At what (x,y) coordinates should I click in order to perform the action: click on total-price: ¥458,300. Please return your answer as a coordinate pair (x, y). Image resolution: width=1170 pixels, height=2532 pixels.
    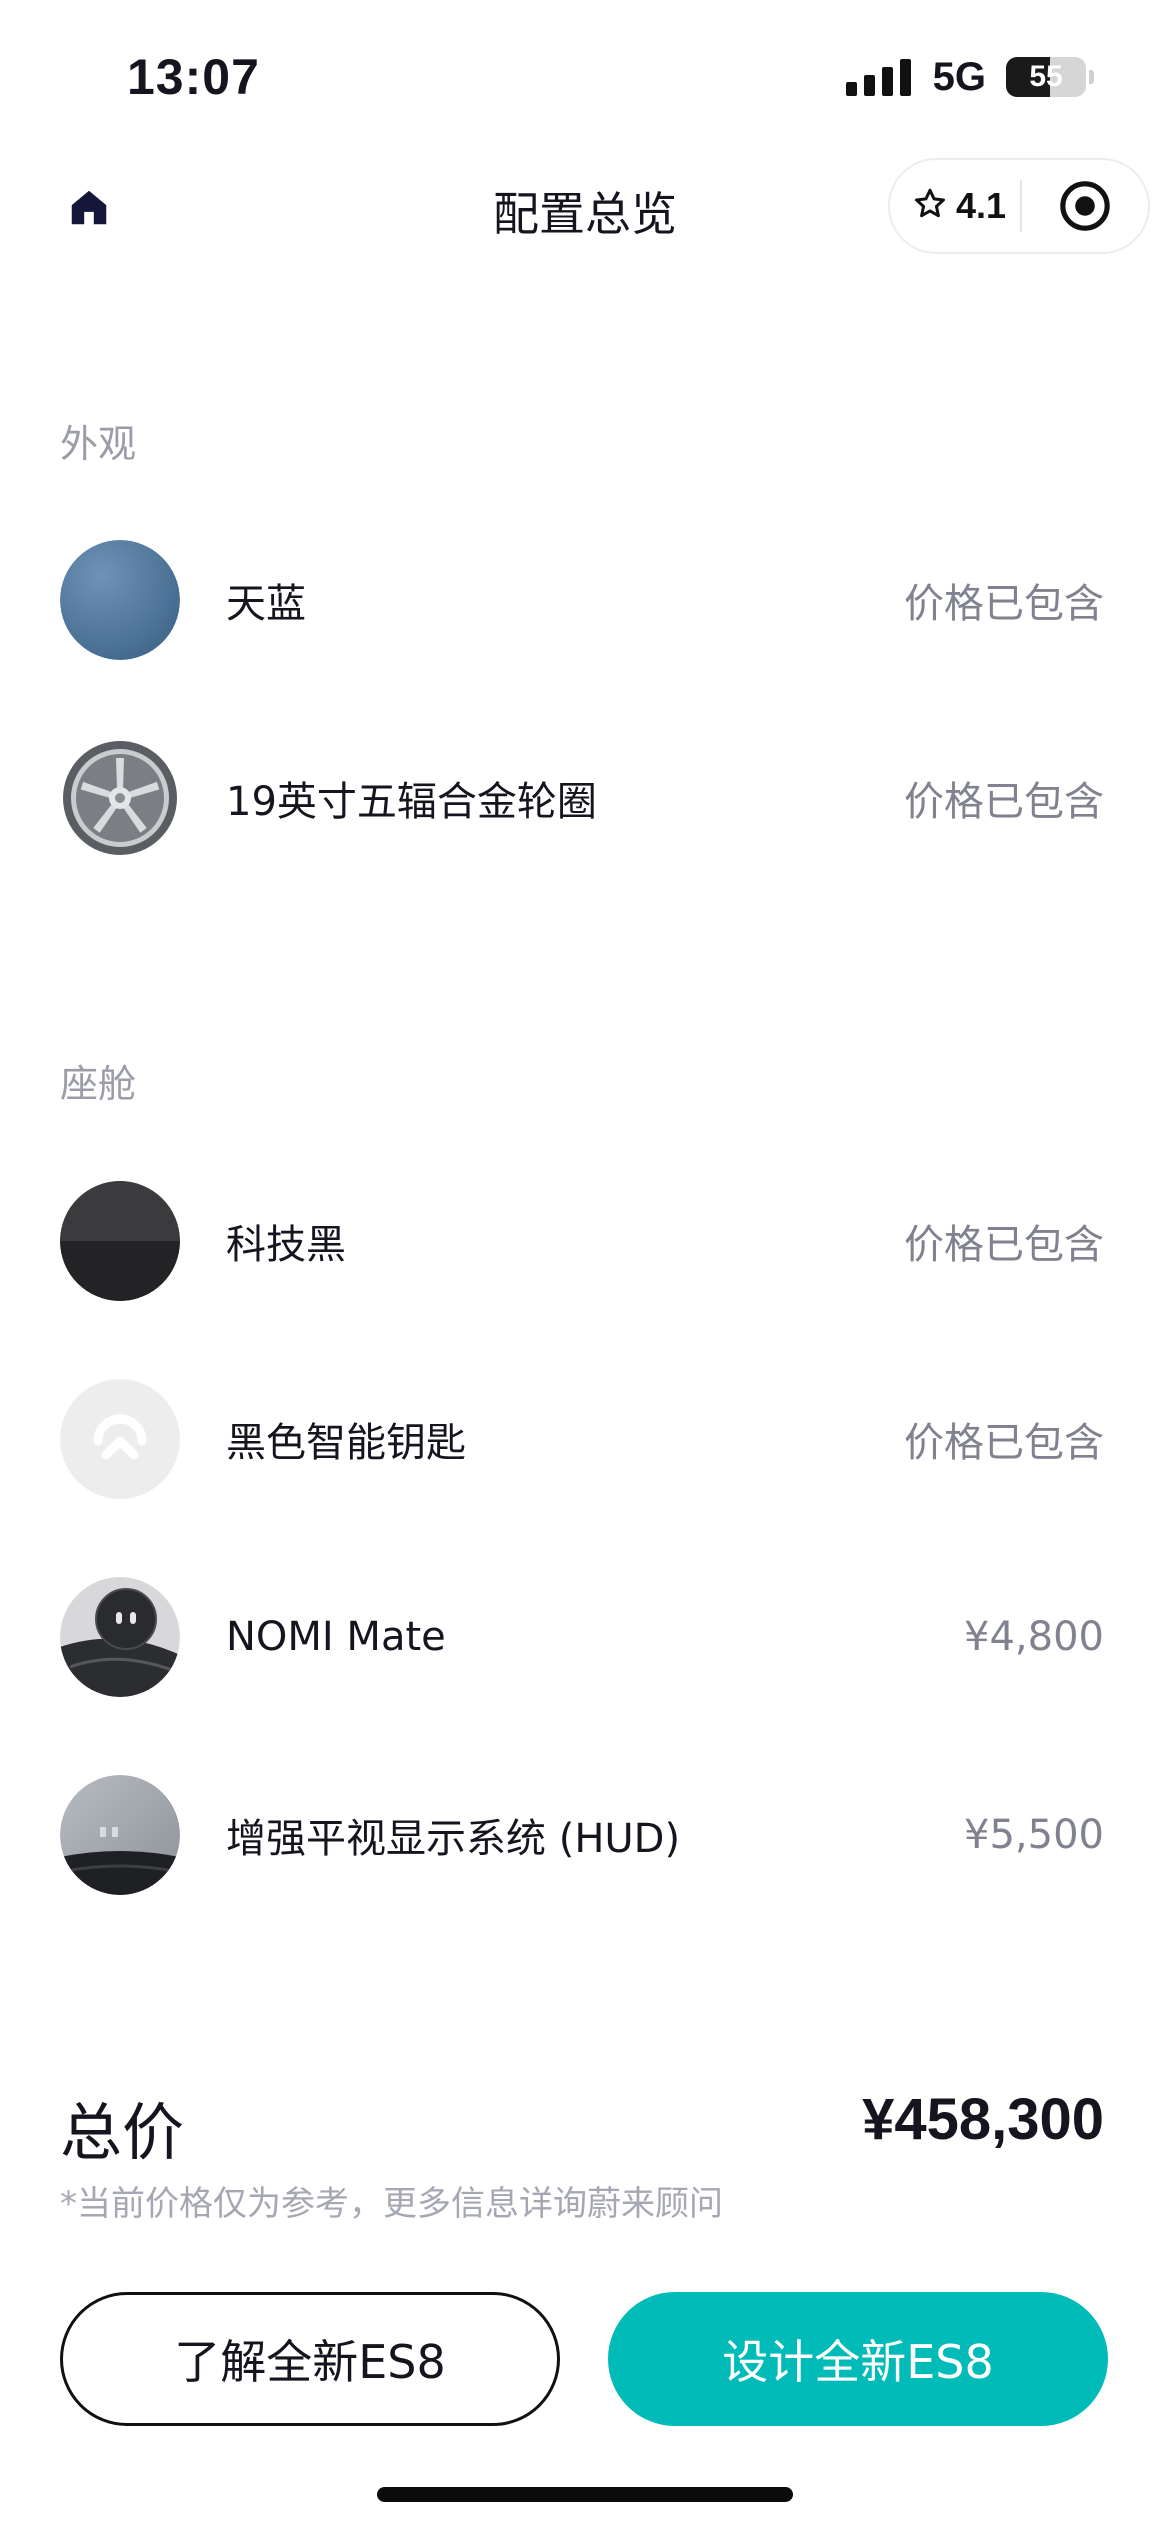
    Looking at the image, I should click on (983, 2119).